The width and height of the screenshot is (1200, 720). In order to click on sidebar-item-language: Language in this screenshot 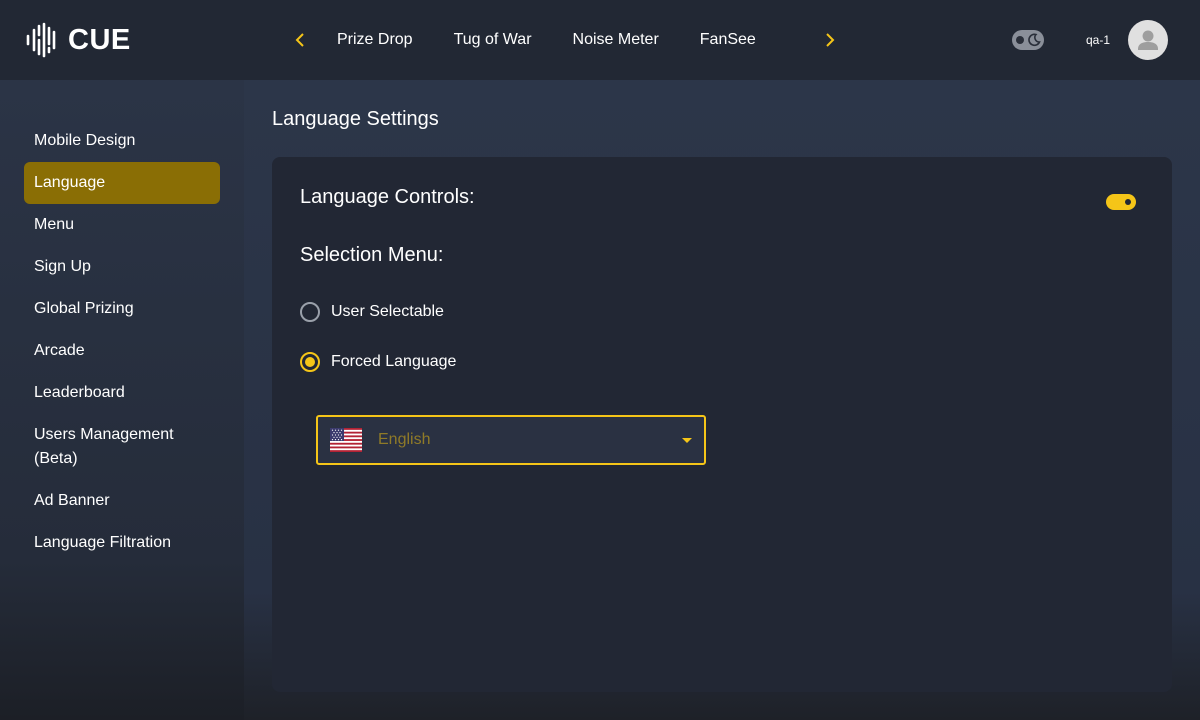, I will do `click(122, 183)`.